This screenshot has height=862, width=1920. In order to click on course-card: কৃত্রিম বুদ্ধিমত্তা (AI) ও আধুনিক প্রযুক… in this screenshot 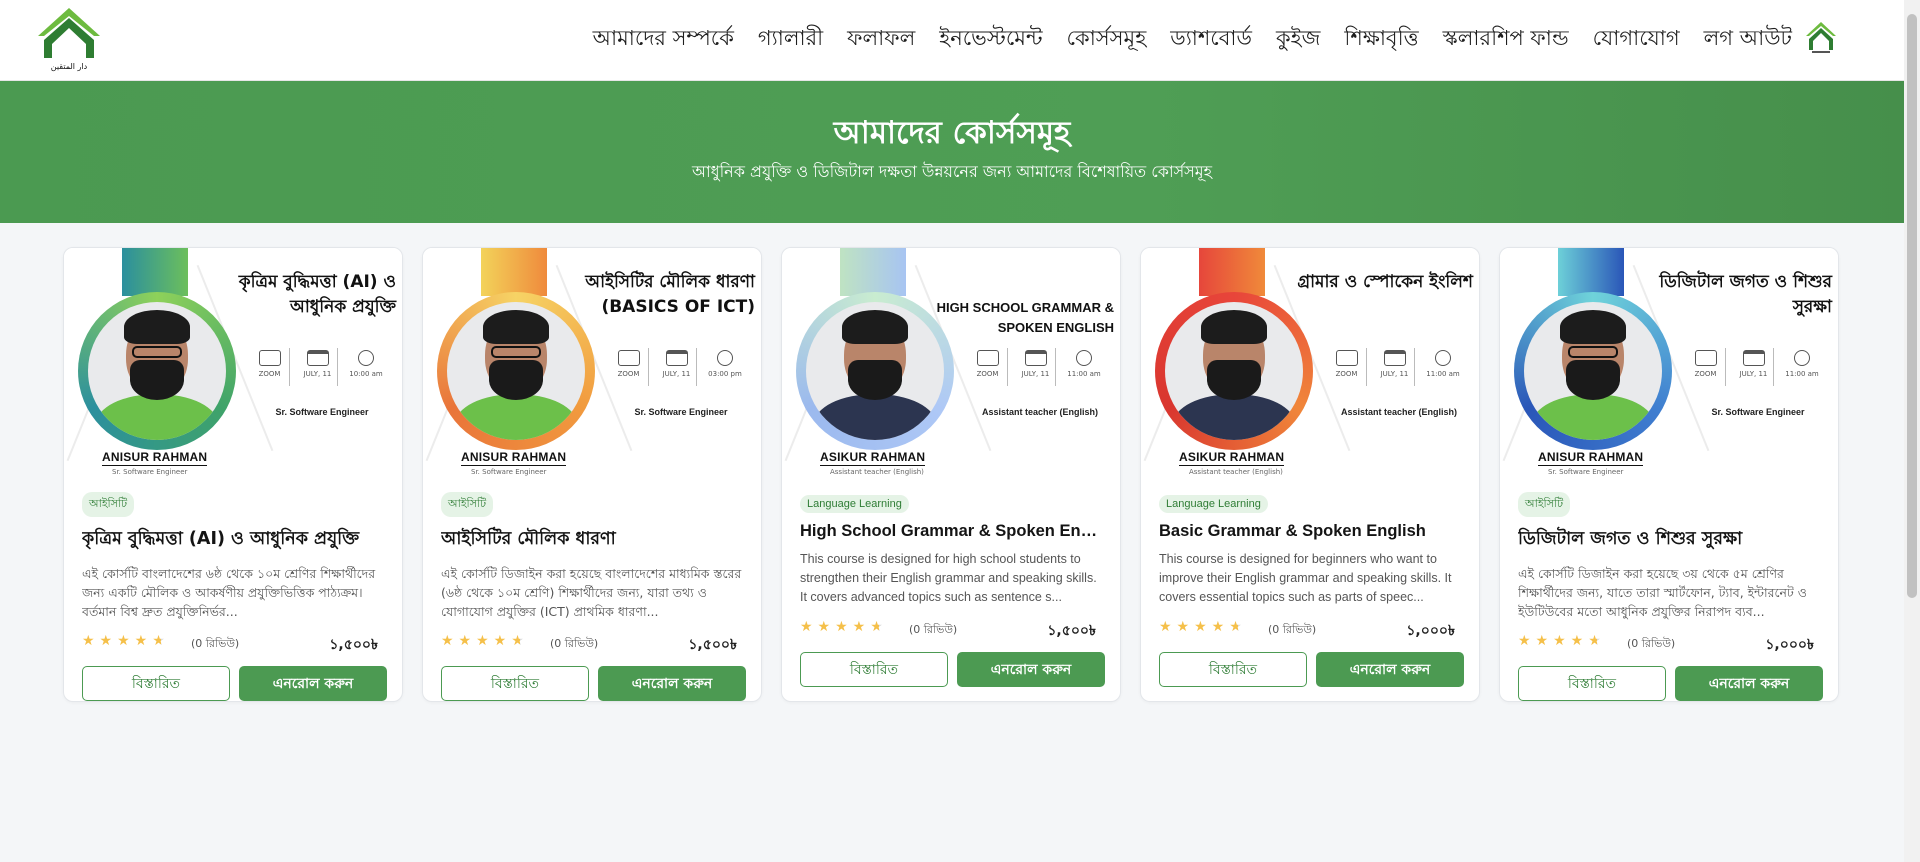, I will do `click(233, 474)`.